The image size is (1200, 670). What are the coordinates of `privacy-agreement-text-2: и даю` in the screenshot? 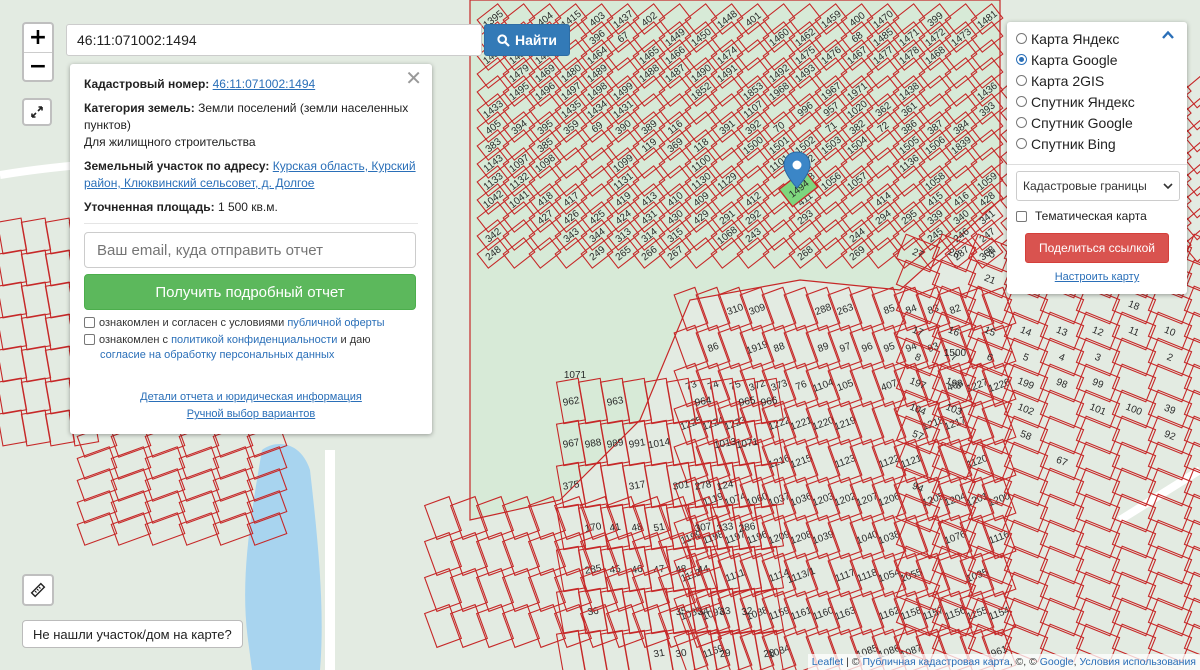 It's located at (355, 340).